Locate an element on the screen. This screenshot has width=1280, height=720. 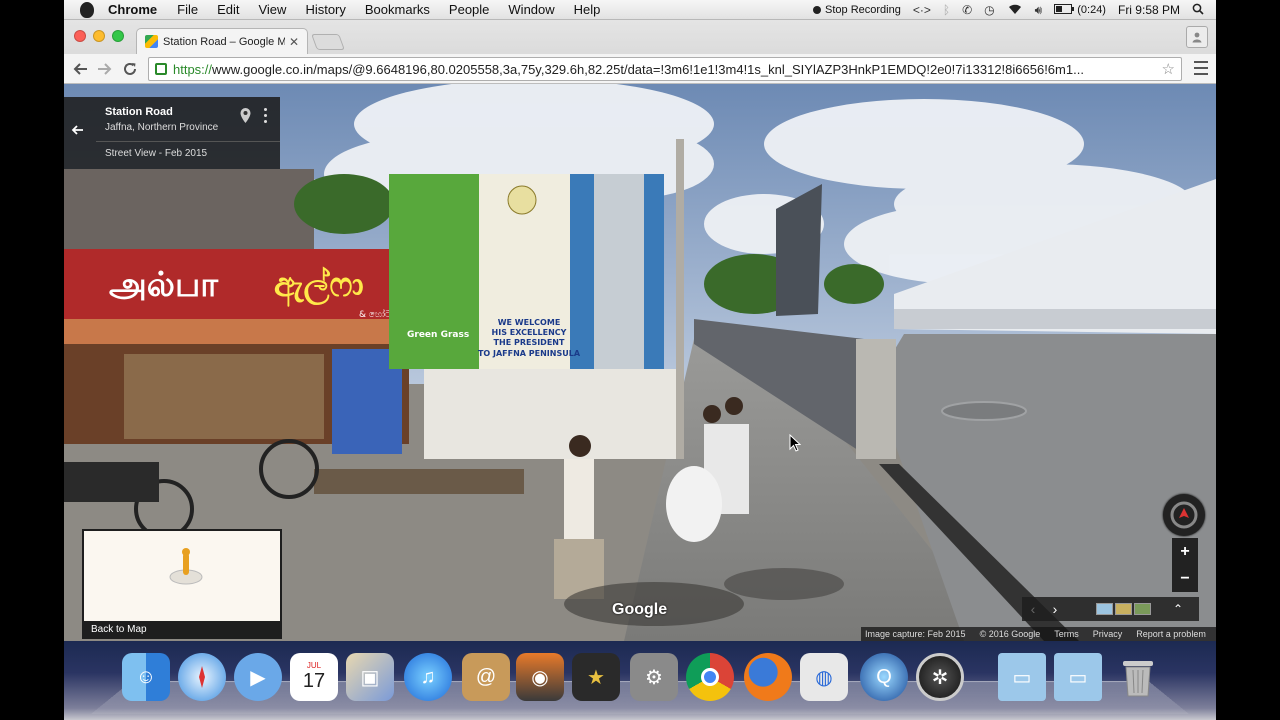
menu-window: Window is located at coordinates (531, 9).